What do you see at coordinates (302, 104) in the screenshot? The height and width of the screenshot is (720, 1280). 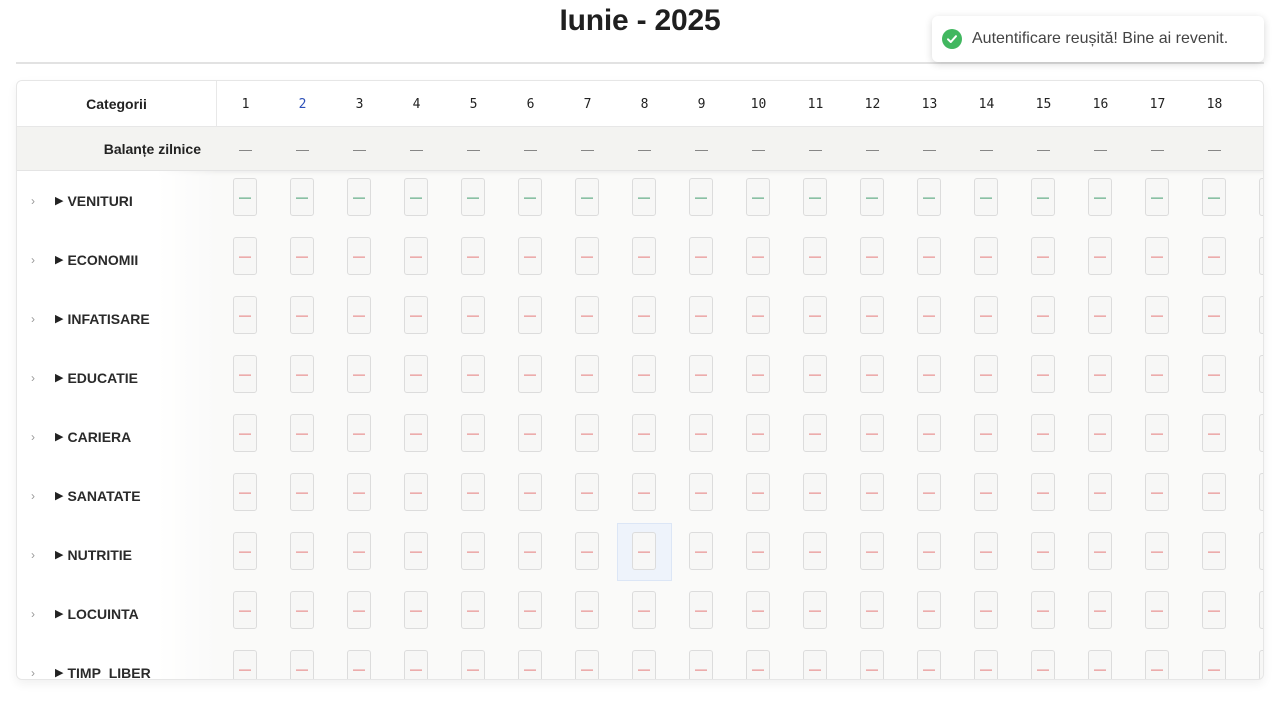 I see `day-header-2: 2` at bounding box center [302, 104].